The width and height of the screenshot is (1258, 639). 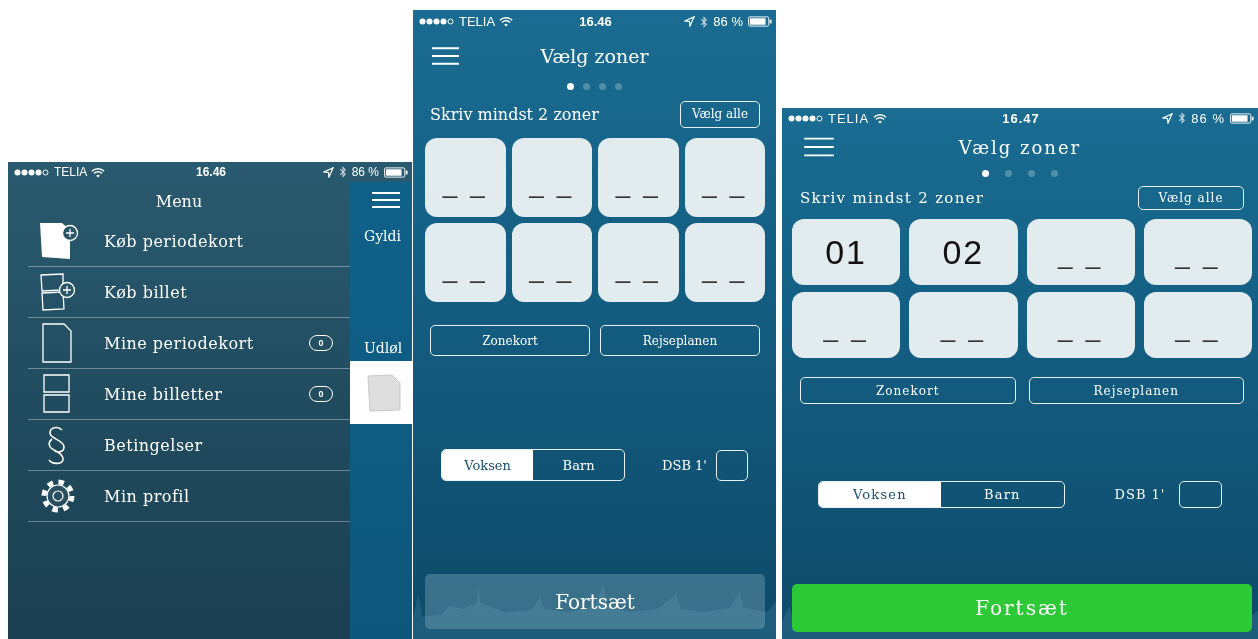 What do you see at coordinates (189, 343) in the screenshot?
I see `menu-item: Mine periodekort 0` at bounding box center [189, 343].